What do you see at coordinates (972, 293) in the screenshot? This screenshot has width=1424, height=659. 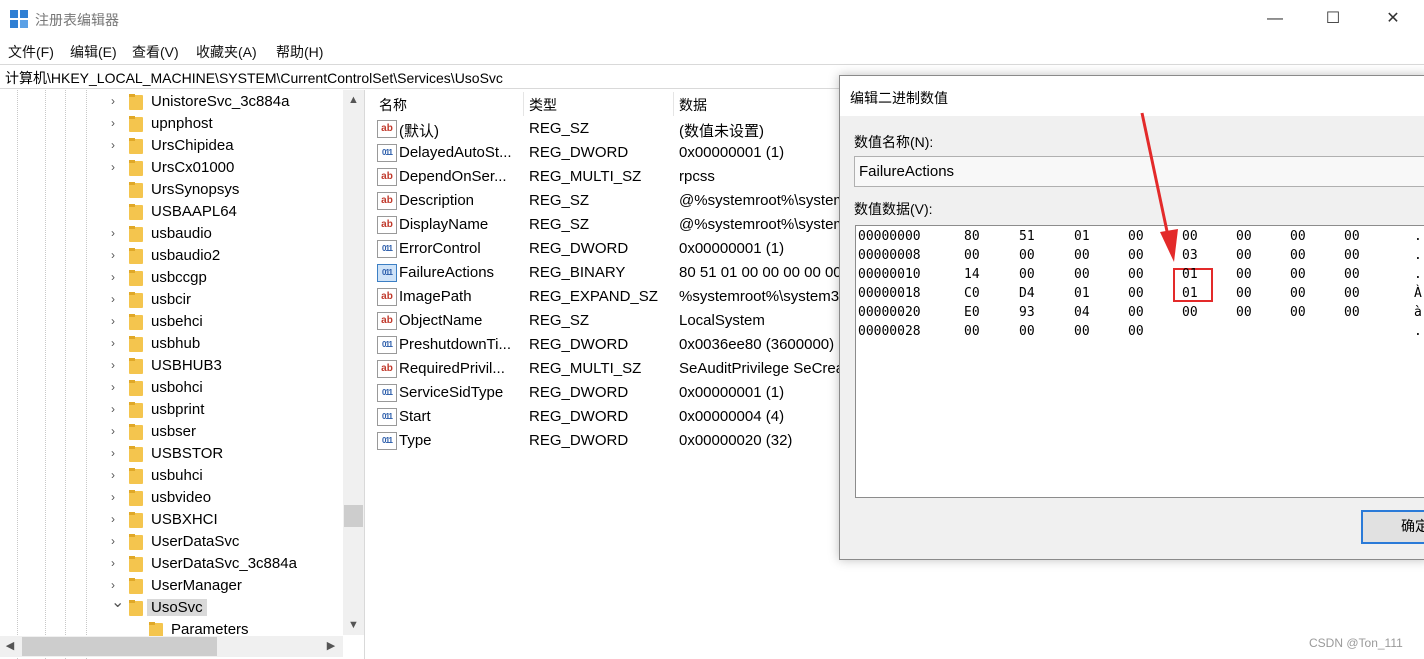 I see `hex-byte: C0` at bounding box center [972, 293].